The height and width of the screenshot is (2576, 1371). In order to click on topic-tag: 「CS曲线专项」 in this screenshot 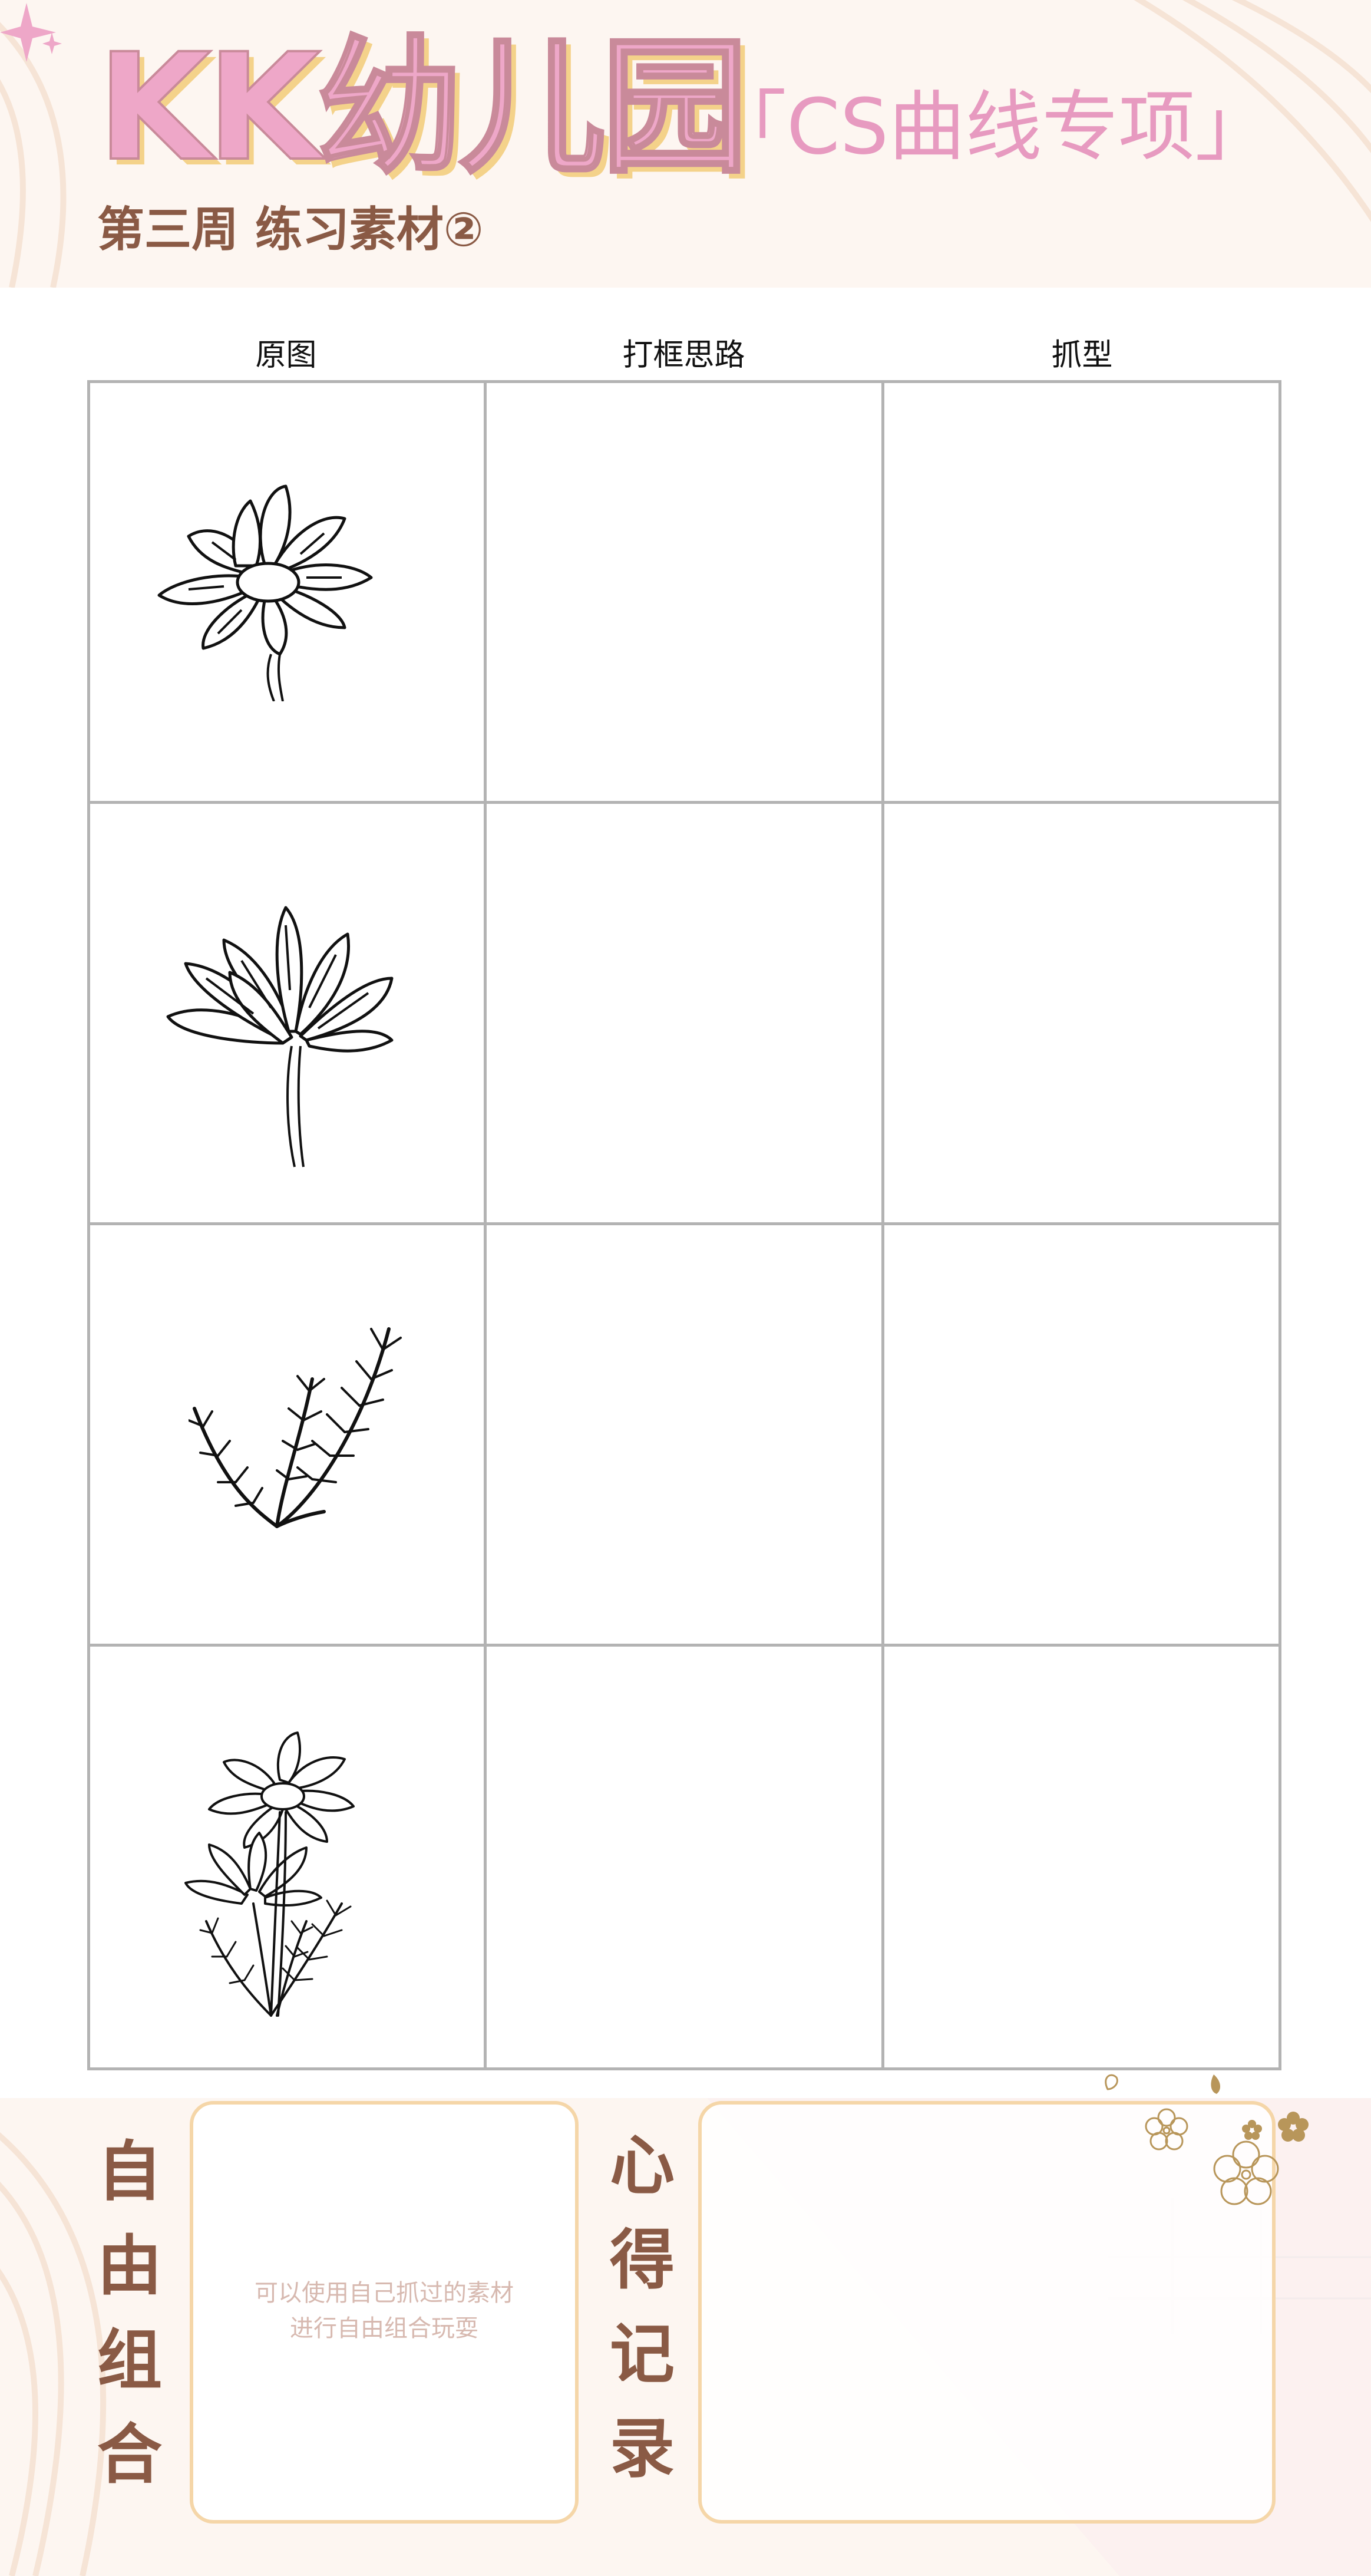, I will do `click(991, 127)`.